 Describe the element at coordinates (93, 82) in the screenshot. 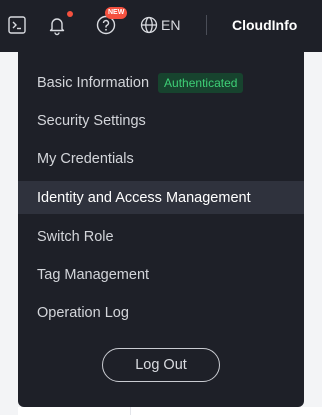

I see `menu-item-label: Basic Information` at that location.